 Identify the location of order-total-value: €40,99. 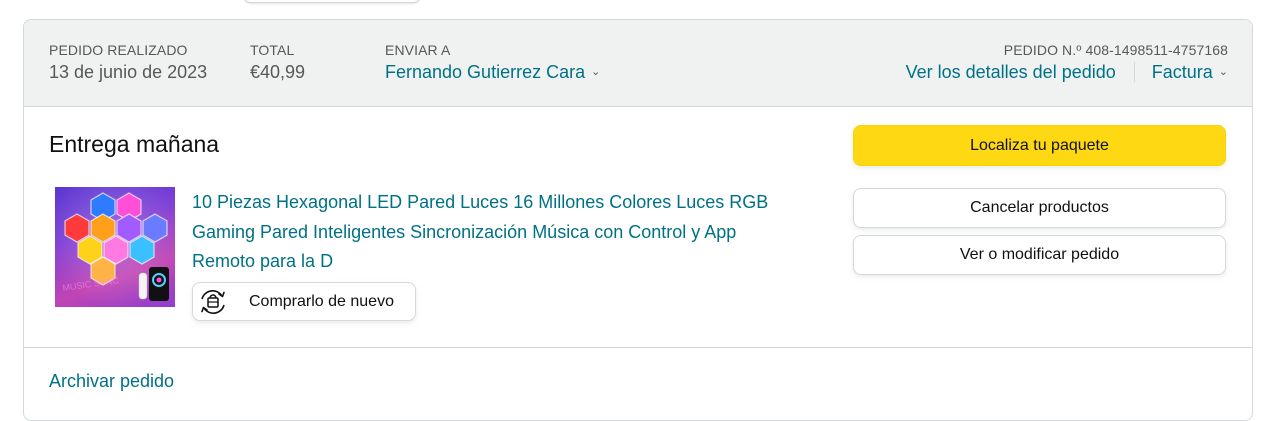
(278, 72).